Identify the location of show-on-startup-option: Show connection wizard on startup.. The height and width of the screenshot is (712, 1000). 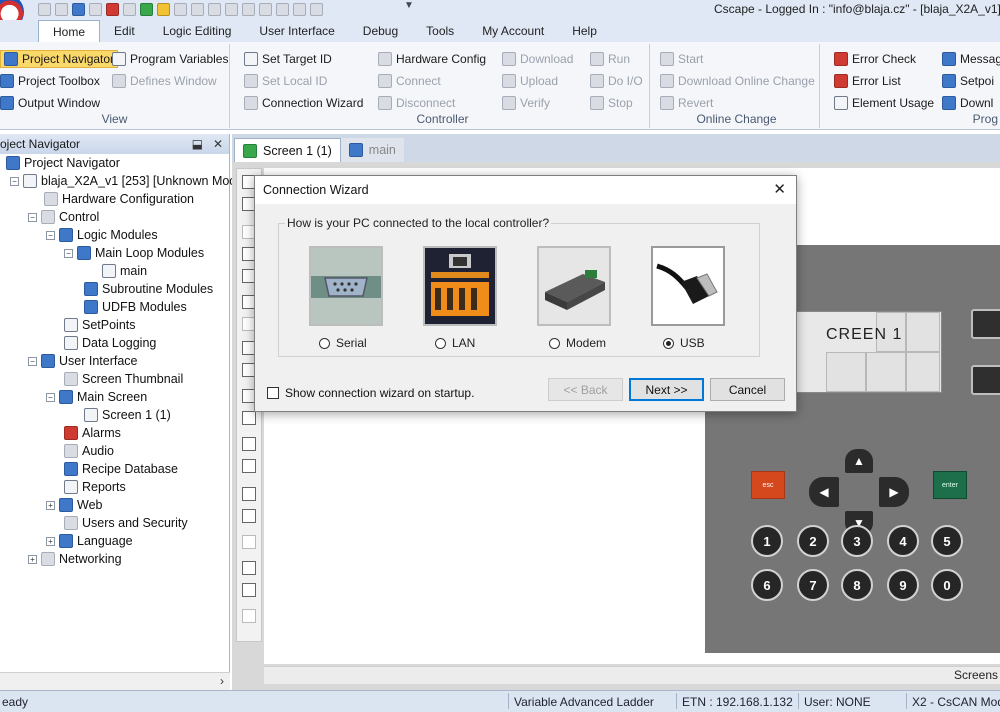
(370, 393).